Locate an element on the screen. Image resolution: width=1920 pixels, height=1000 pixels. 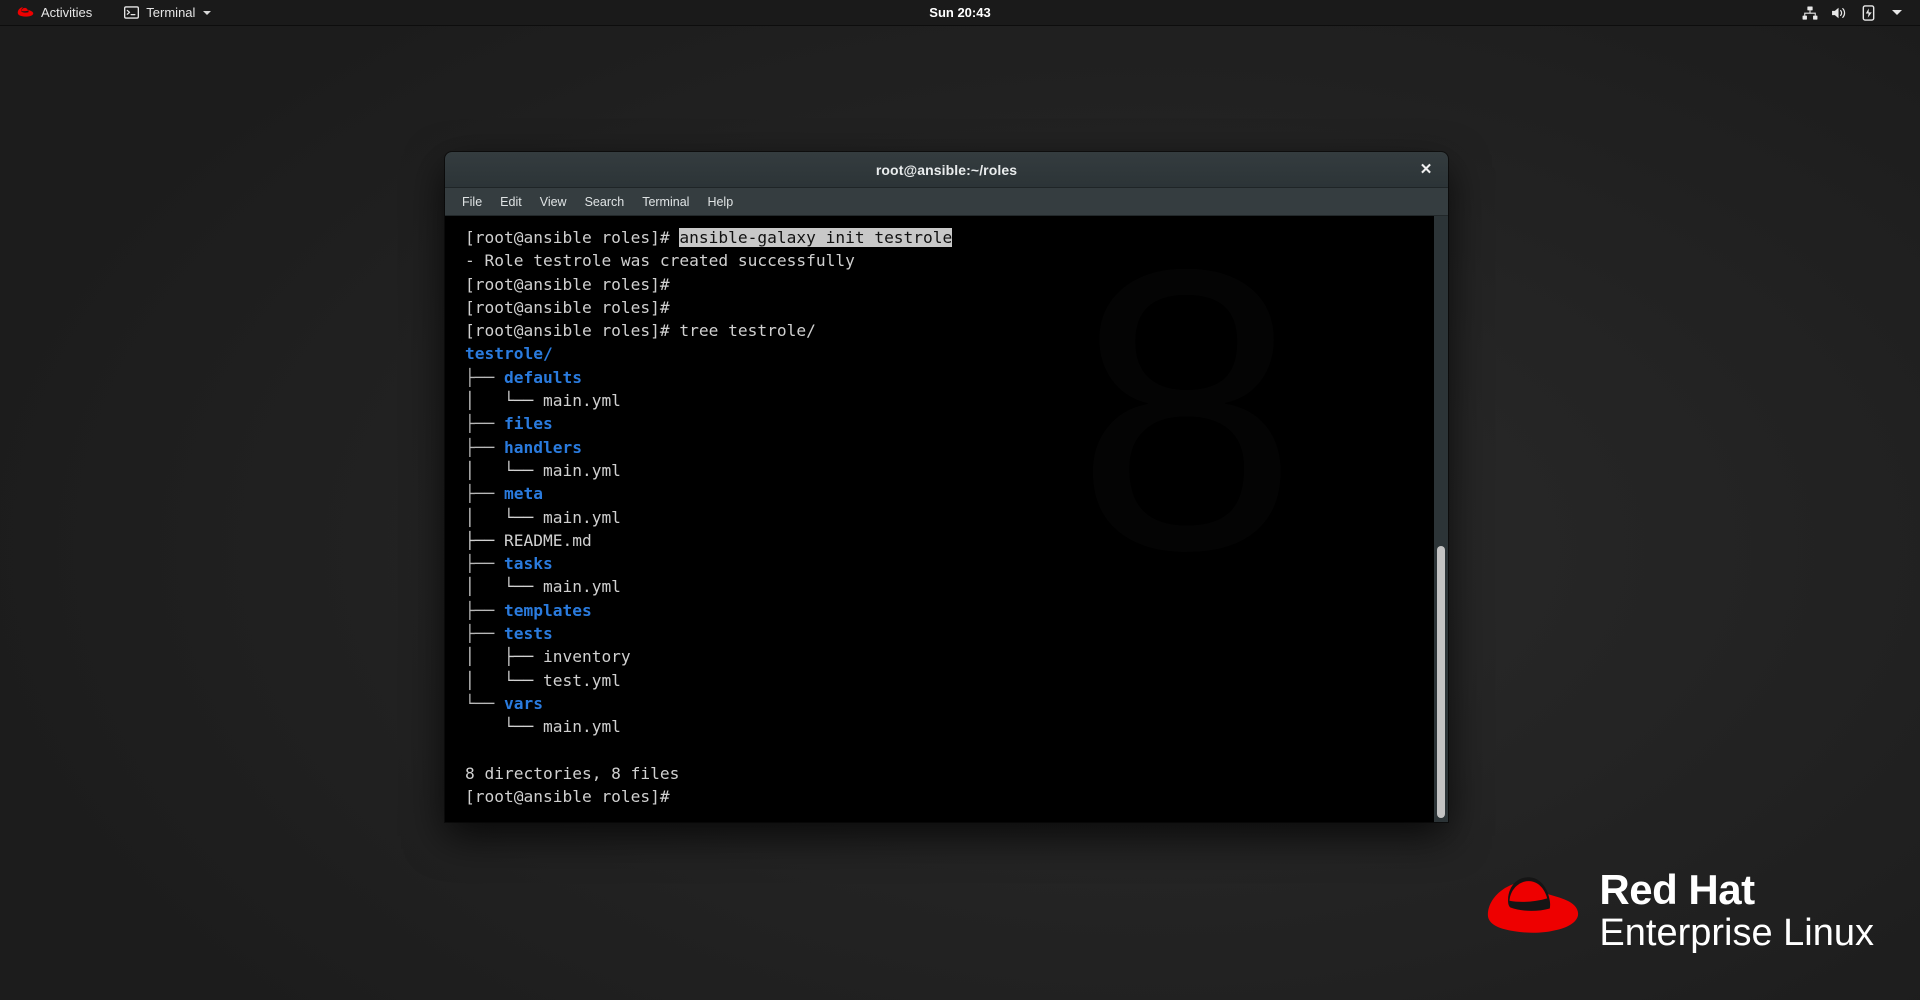
terminal-line: ├── templates is located at coordinates (956, 610).